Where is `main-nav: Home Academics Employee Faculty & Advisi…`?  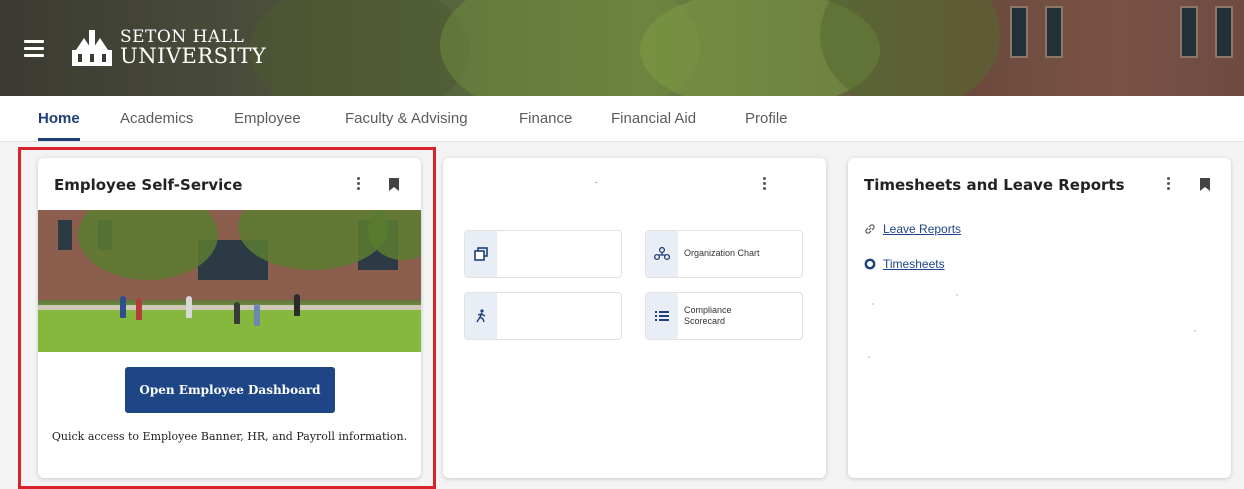
main-nav: Home Academics Employee Faculty & Advisi… is located at coordinates (622, 119).